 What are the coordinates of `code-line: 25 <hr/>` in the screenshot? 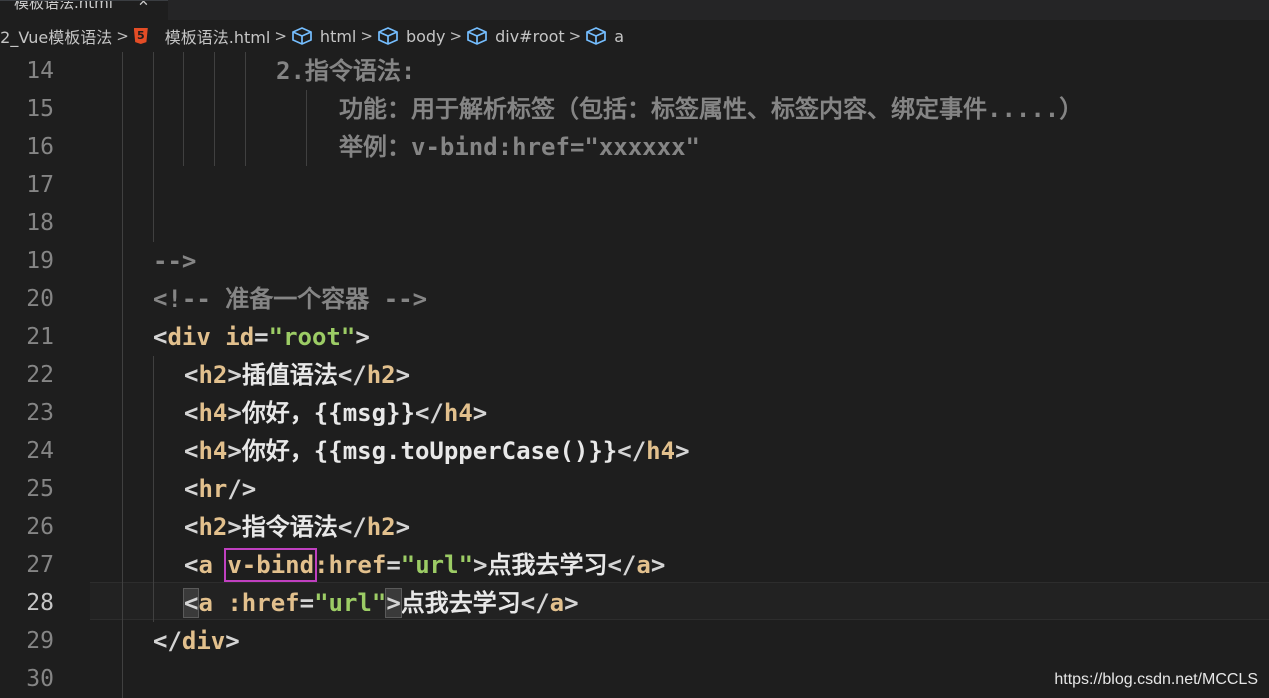 It's located at (634, 489).